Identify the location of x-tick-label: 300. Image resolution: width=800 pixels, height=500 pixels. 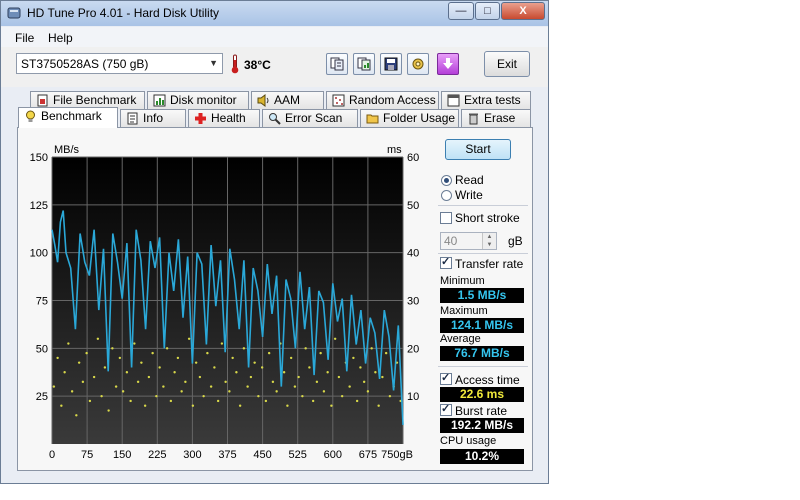
(192, 455).